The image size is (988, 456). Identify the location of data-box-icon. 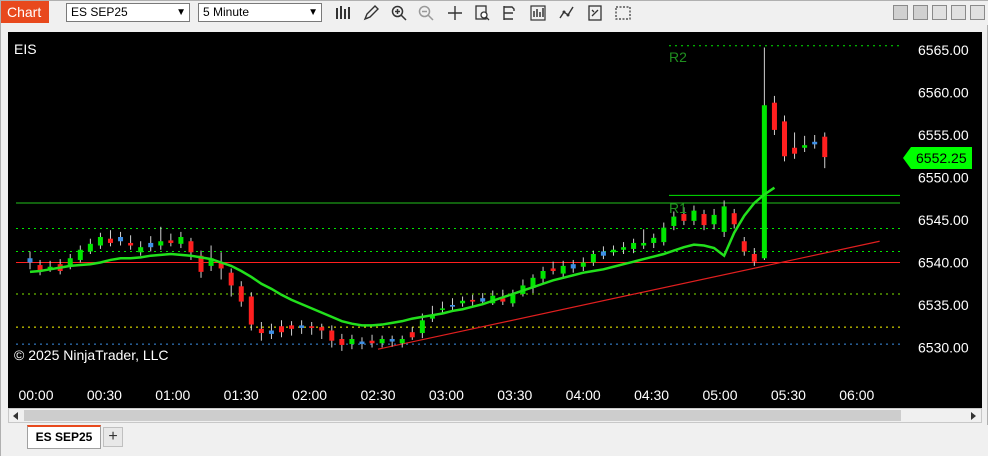
(510, 13).